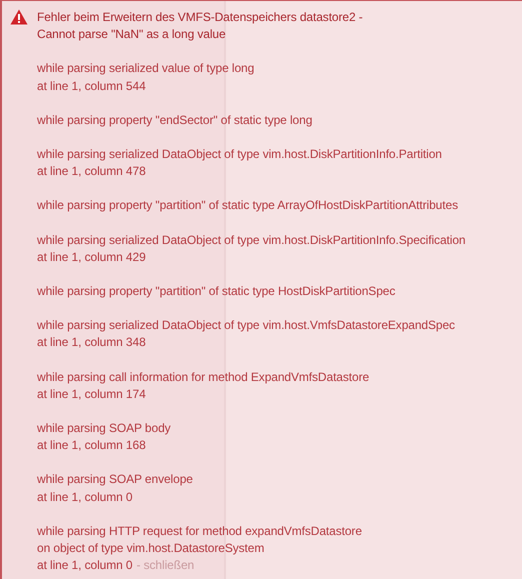  Describe the element at coordinates (115, 479) in the screenshot. I see `error-detail-line: while parsing SOAP envelope` at that location.